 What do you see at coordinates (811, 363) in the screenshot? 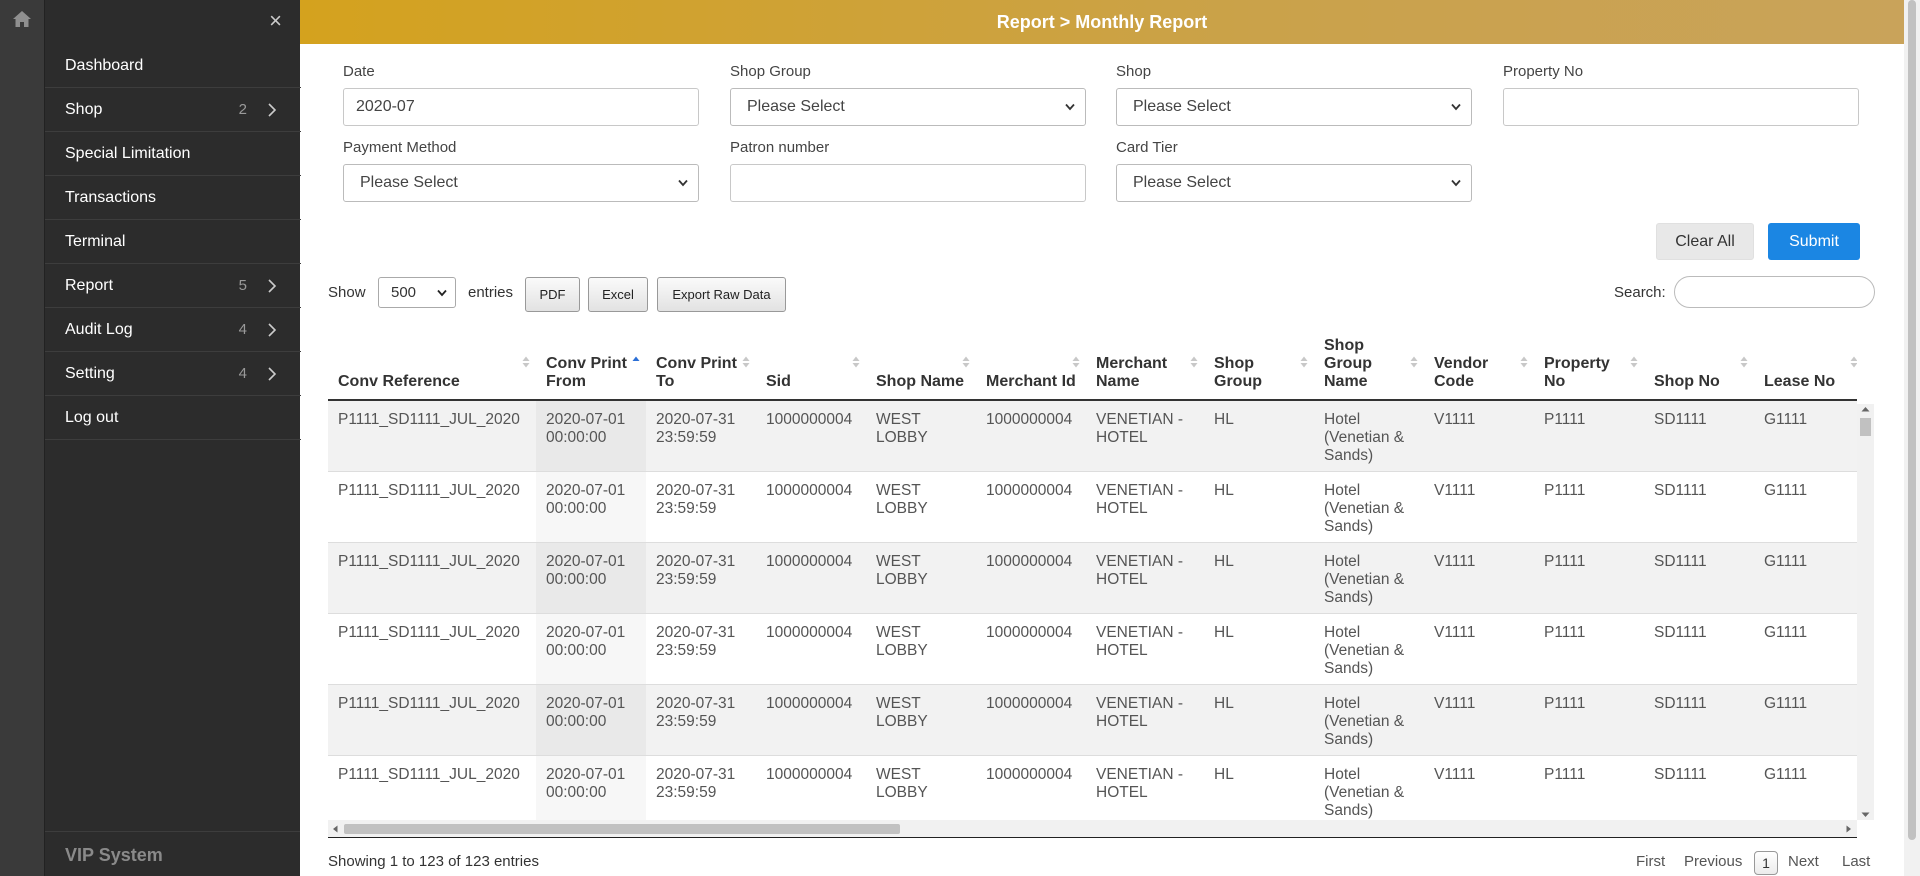
I see `column-header: Sid` at bounding box center [811, 363].